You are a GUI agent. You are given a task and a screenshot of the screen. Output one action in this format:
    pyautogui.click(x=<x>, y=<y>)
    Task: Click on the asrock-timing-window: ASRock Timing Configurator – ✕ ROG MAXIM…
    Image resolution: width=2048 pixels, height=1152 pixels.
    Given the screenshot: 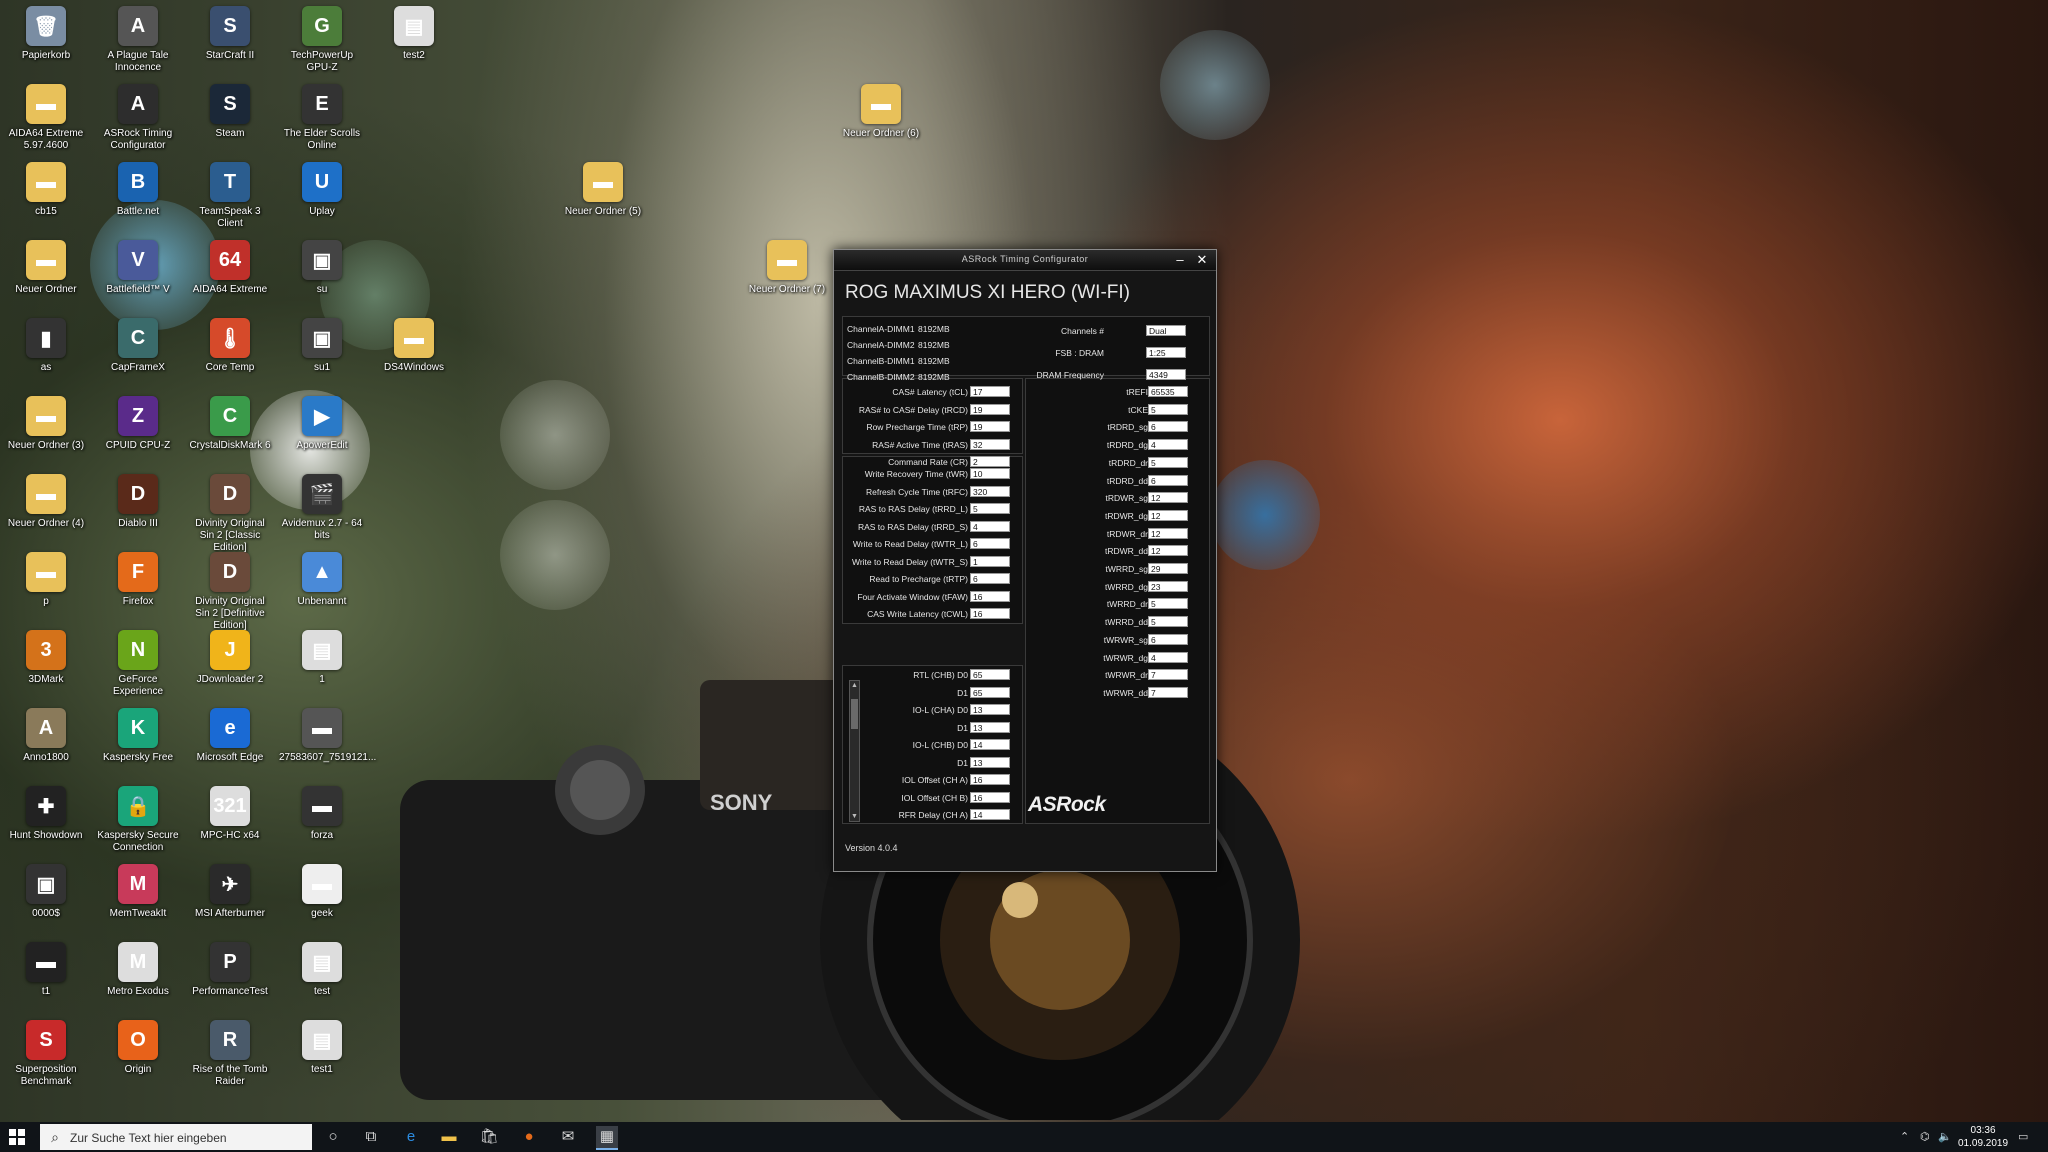 What is the action you would take?
    pyautogui.click(x=1025, y=560)
    